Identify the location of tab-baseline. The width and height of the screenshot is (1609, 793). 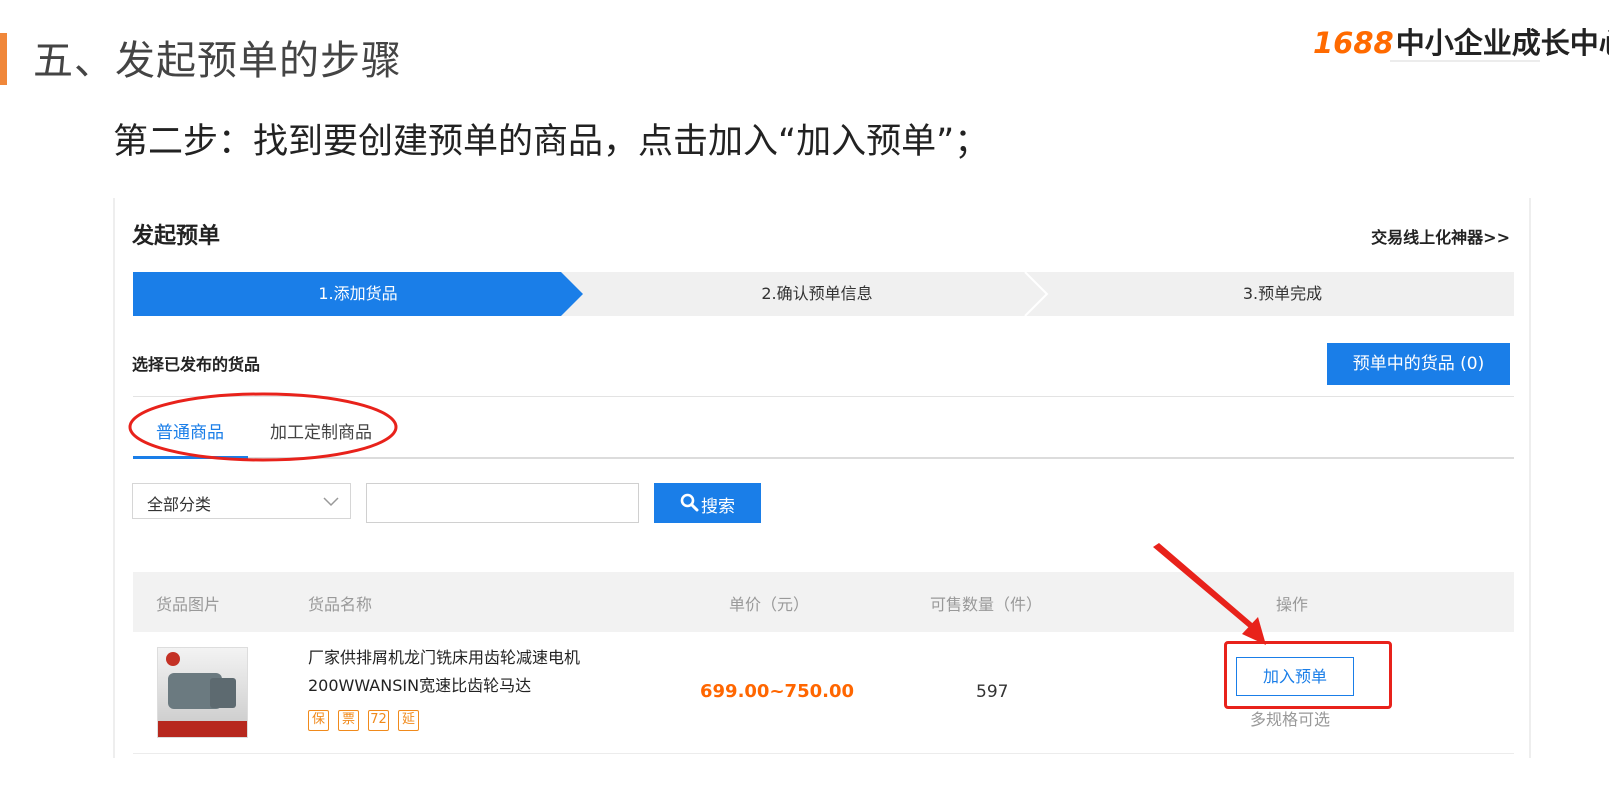
(823, 458).